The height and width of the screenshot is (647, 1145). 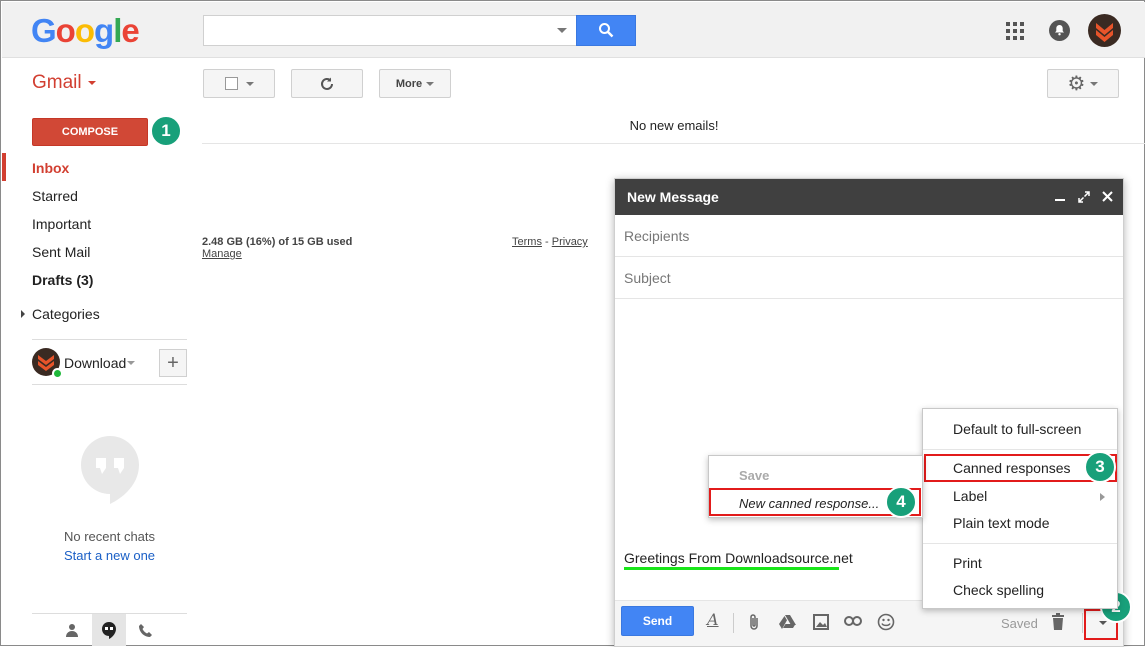 I want to click on main-area: No new emails!, so click(x=673, y=125).